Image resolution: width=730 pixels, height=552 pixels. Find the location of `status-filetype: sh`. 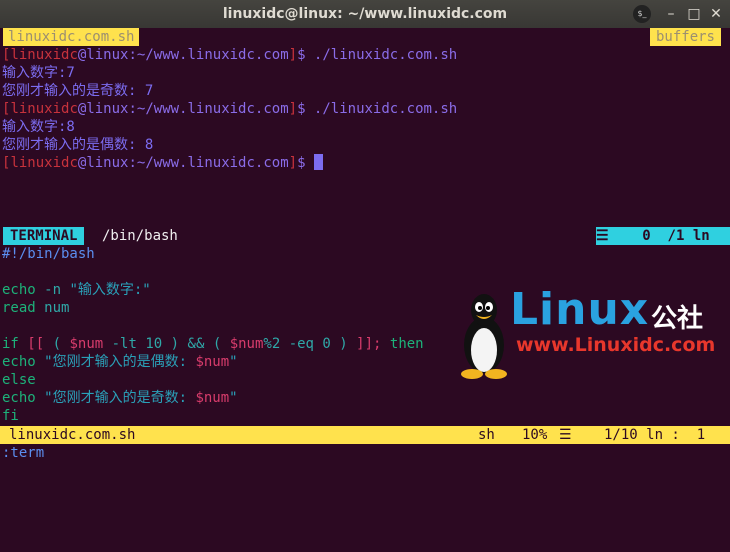

status-filetype: sh is located at coordinates (486, 435).